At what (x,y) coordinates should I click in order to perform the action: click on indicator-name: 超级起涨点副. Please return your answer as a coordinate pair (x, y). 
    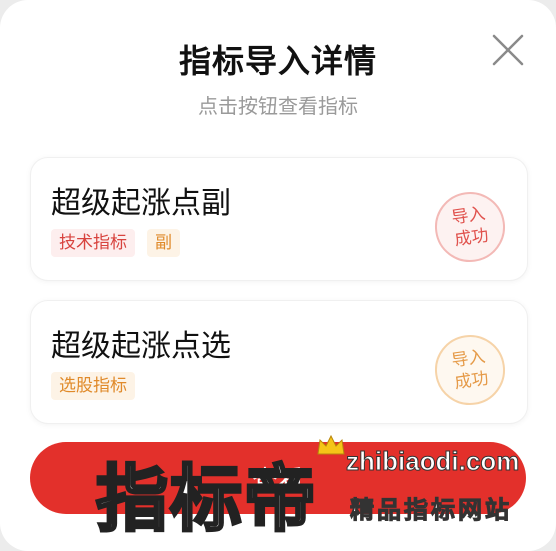
    Looking at the image, I should click on (141, 203).